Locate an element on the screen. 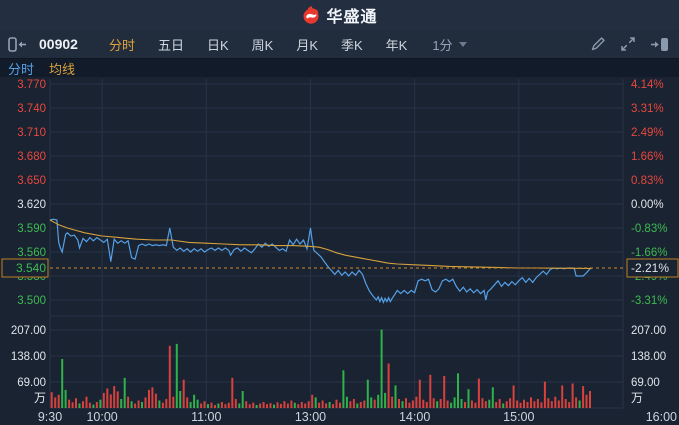  pct-axis-label: 0.00% is located at coordinates (647, 205).